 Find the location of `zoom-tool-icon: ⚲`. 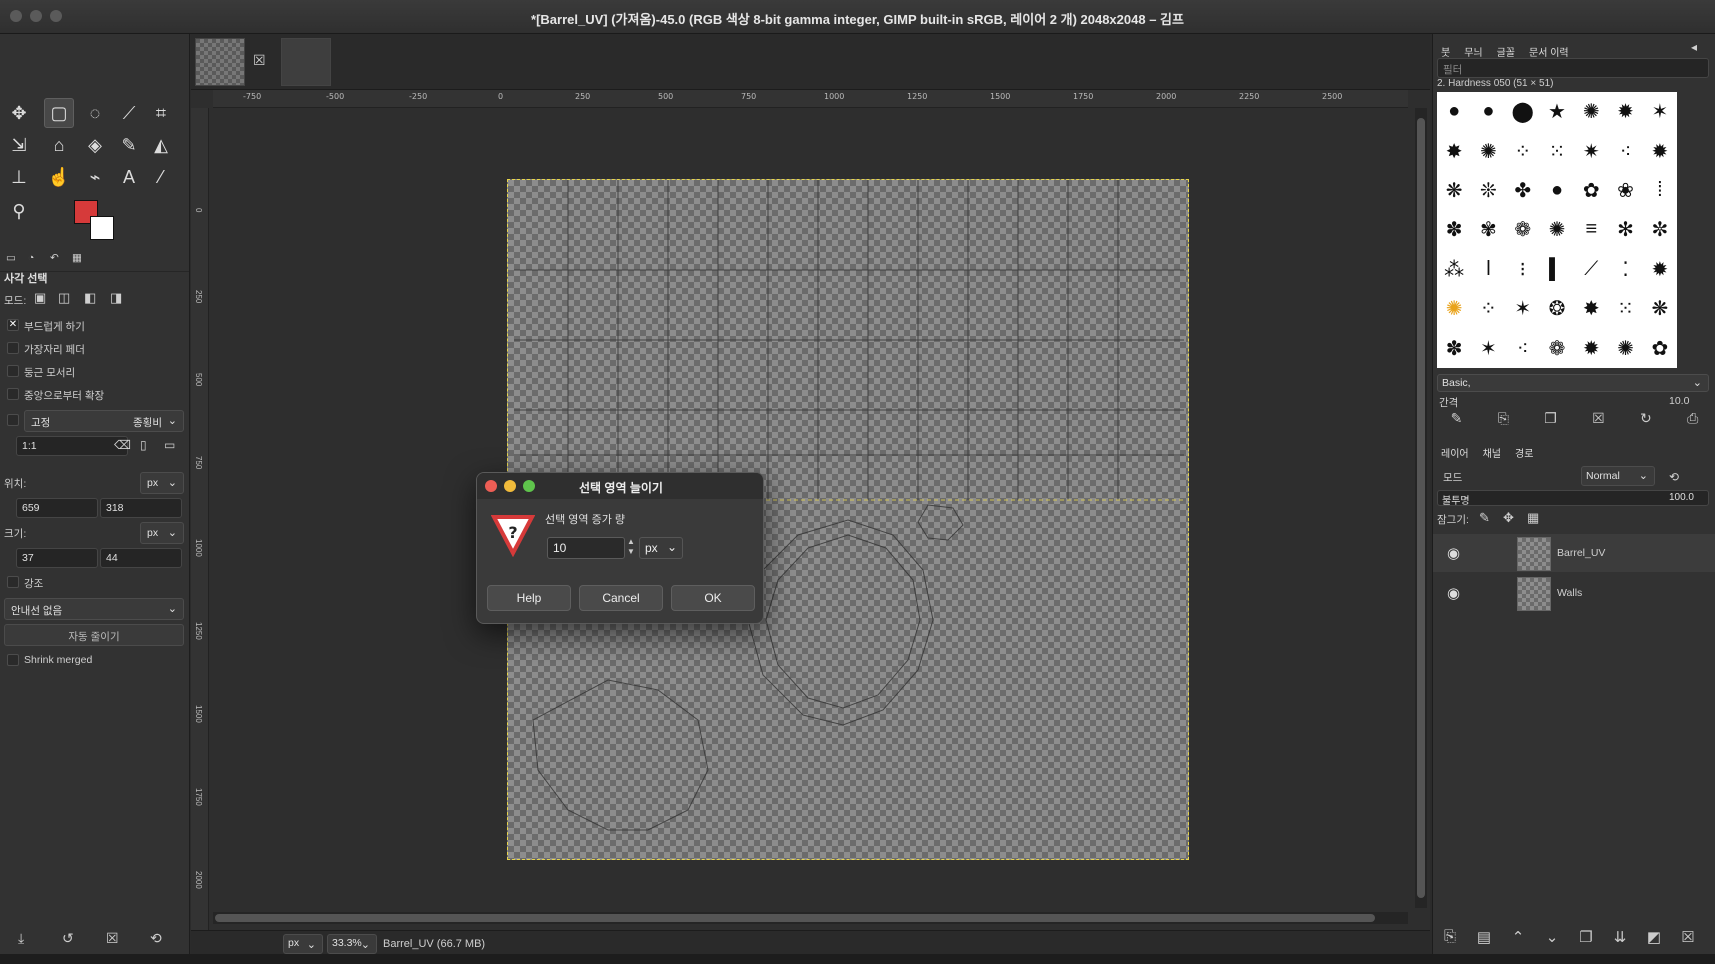

zoom-tool-icon: ⚲ is located at coordinates (19, 211).